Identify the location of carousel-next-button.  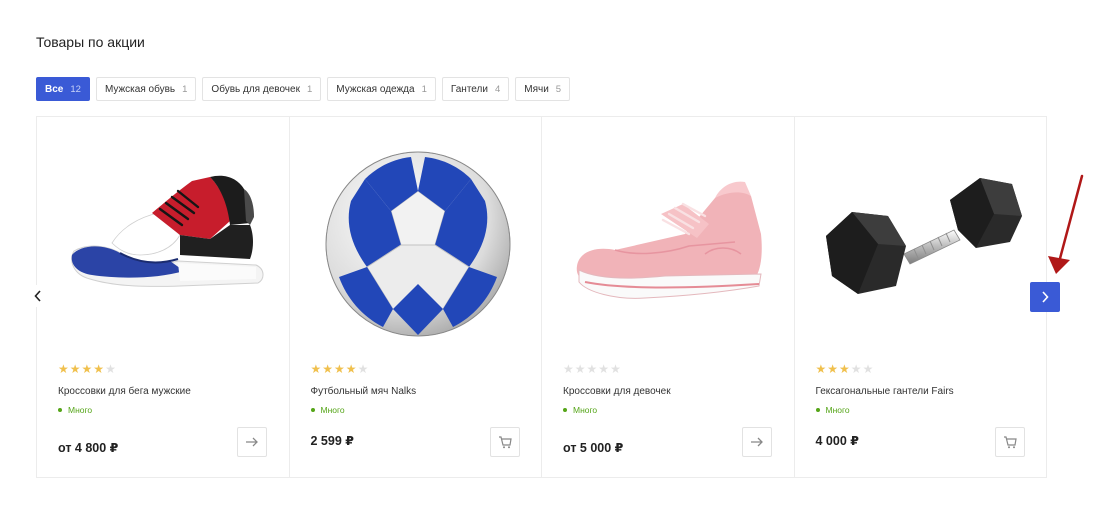
(1045, 297).